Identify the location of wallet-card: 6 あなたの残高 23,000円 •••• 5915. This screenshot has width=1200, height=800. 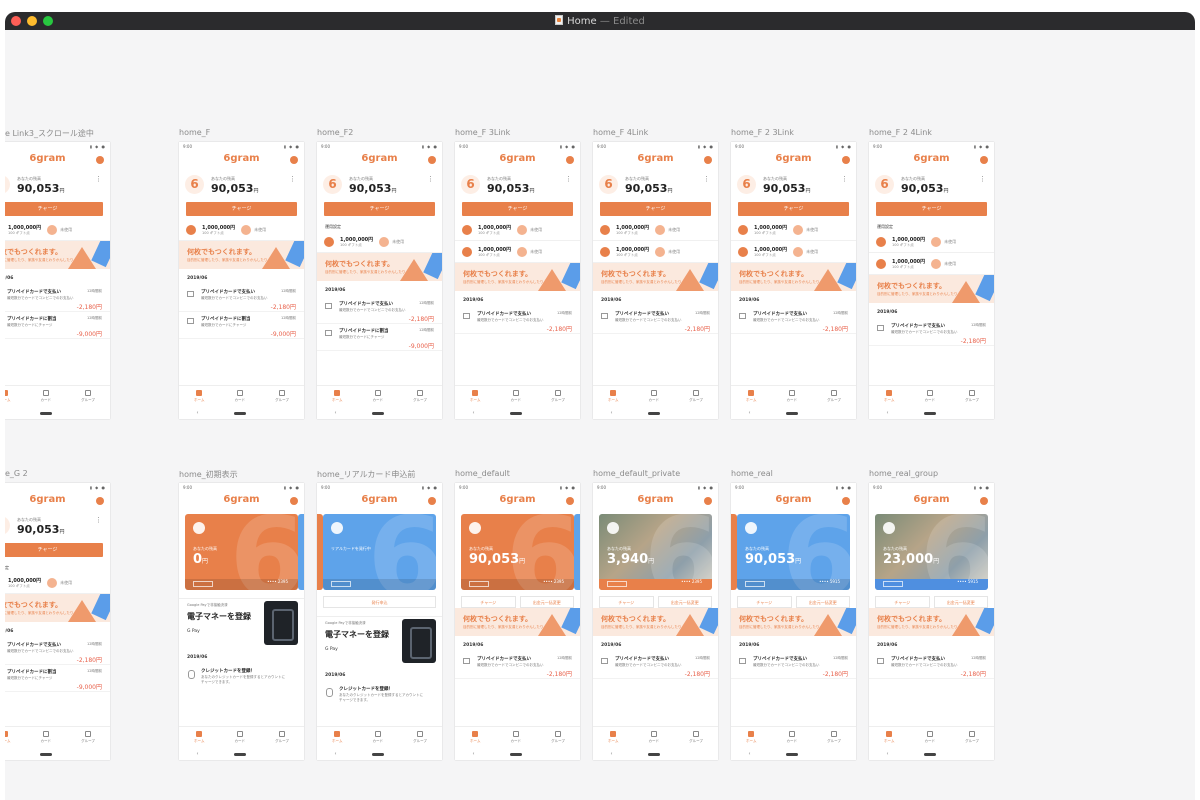
(931, 552).